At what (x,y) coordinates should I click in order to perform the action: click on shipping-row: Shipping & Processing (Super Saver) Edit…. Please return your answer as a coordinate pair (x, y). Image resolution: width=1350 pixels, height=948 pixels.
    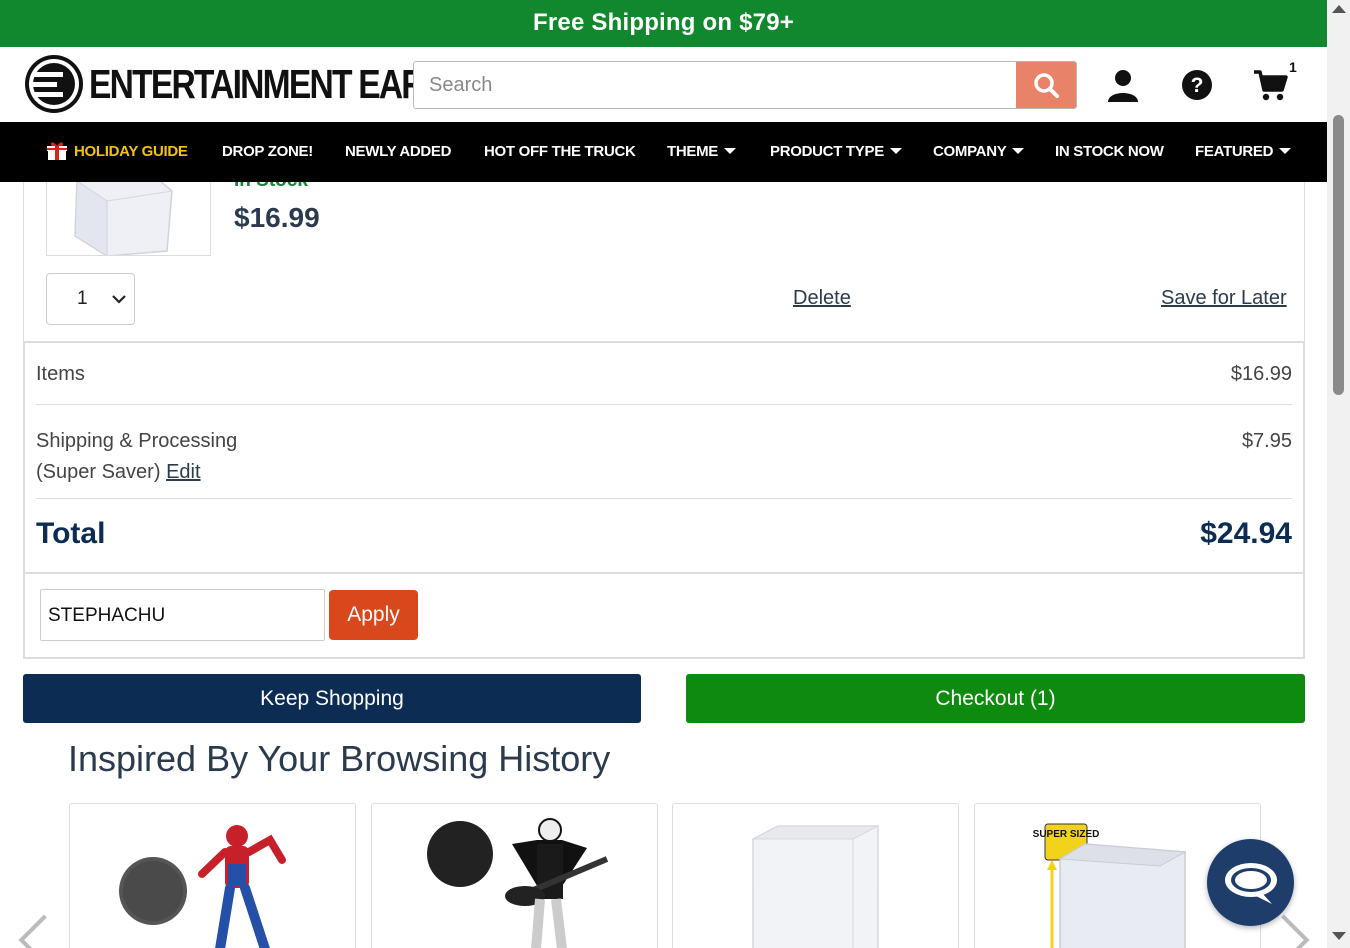
    Looking at the image, I should click on (664, 457).